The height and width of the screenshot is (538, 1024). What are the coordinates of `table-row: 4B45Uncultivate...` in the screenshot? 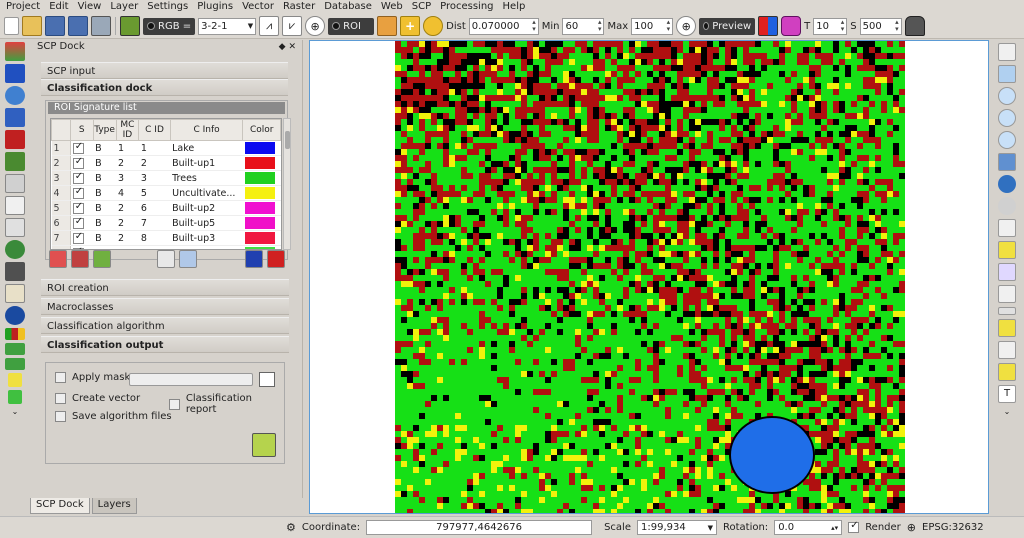 It's located at (166, 193).